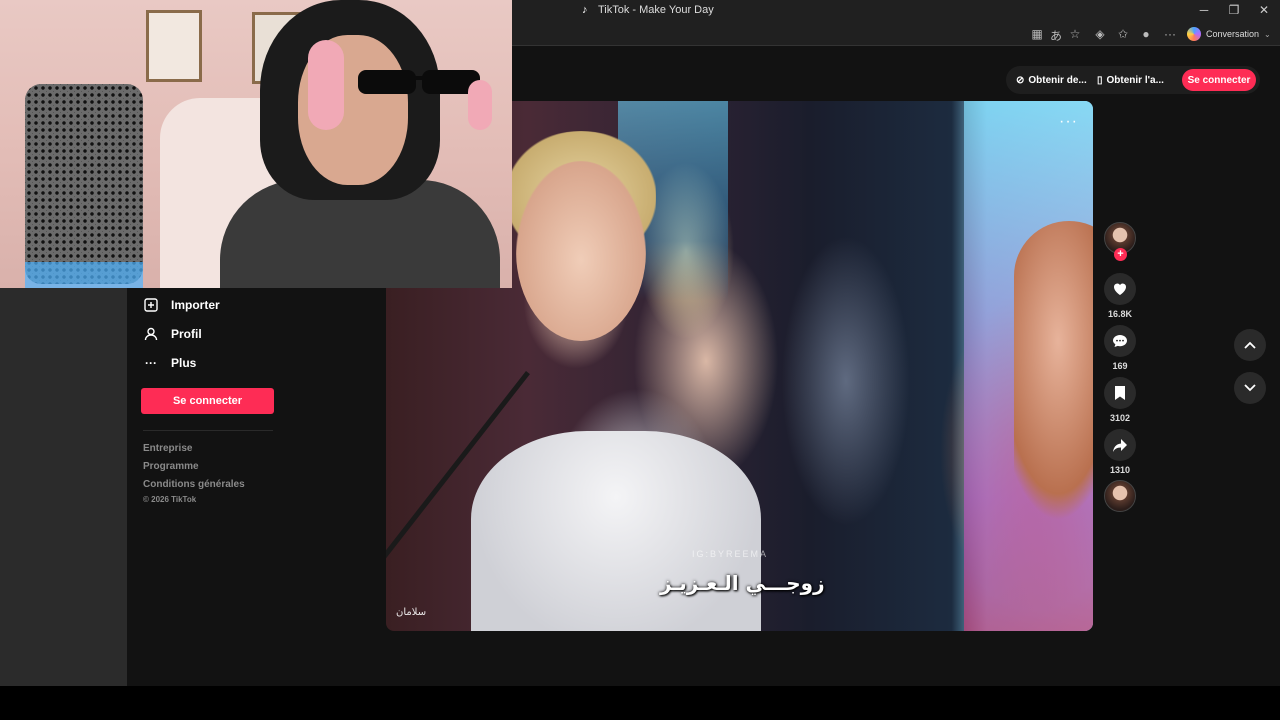 The width and height of the screenshot is (1280, 720). What do you see at coordinates (581, 251) in the screenshot?
I see `video-person-face` at bounding box center [581, 251].